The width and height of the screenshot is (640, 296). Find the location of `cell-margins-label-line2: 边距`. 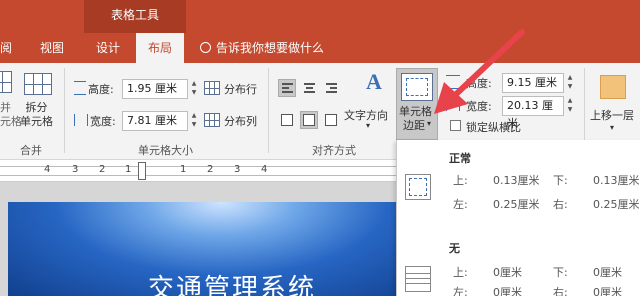

cell-margins-label-line2: 边距 is located at coordinates (414, 125).